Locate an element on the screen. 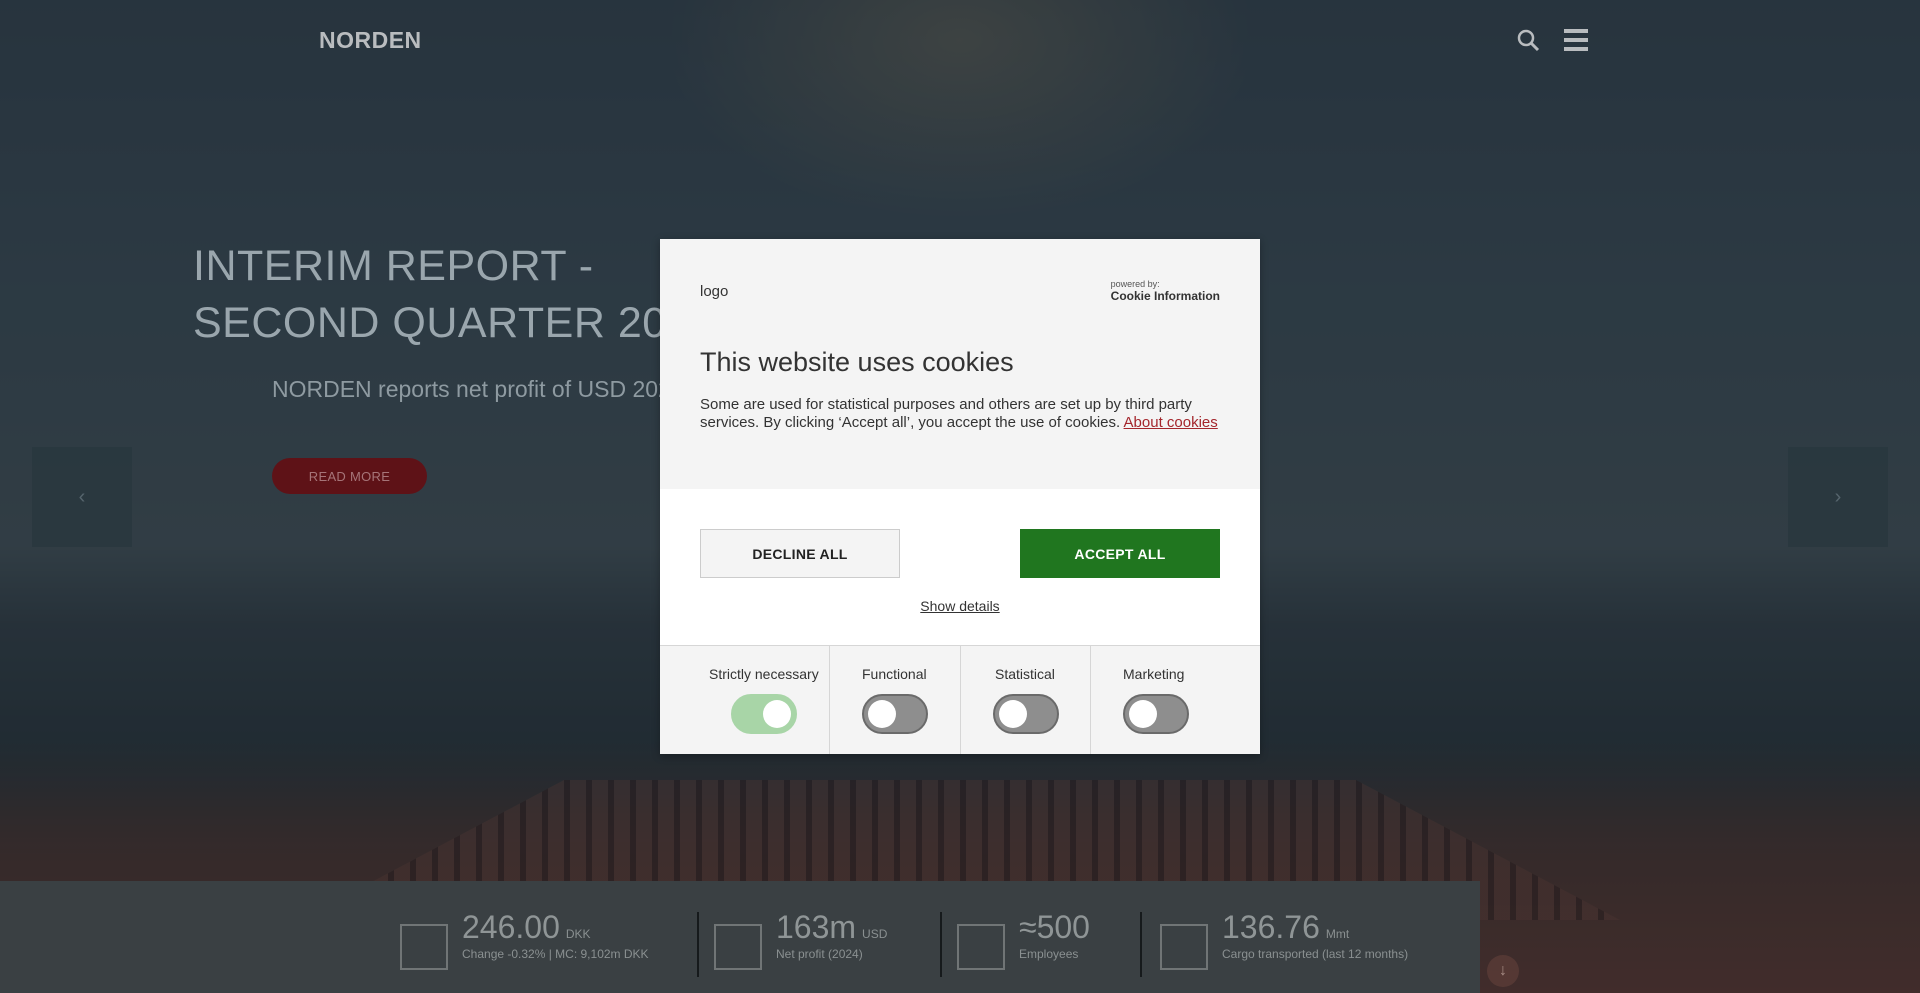  bar-chart-icon is located at coordinates (738, 947).